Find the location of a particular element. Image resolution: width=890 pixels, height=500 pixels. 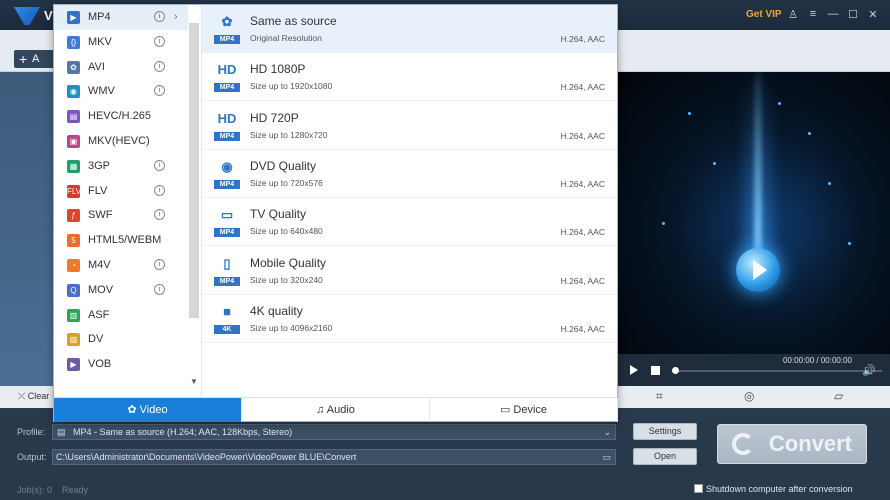

format-item-mkv-hevc-: ▣ MKV(HEVC) is located at coordinates (121, 141).